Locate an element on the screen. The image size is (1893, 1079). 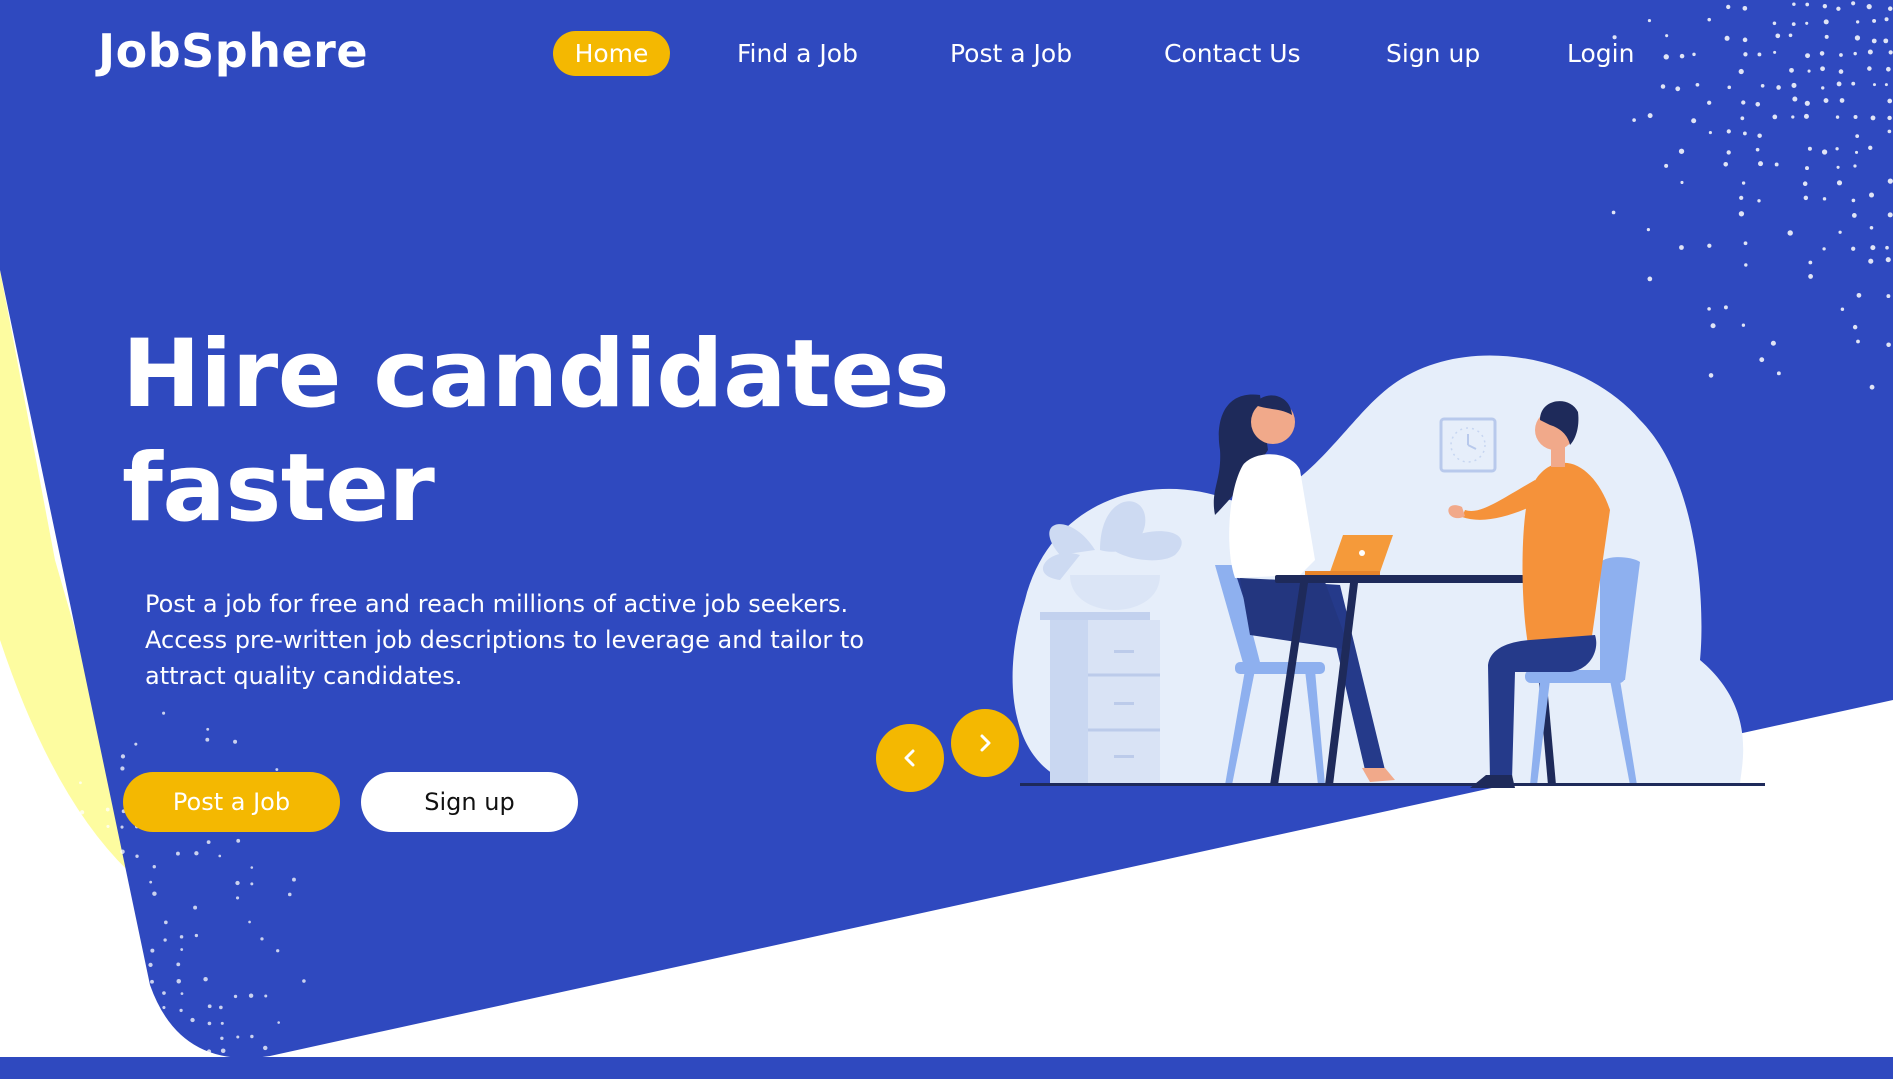
carousel-prev-button is located at coordinates (910, 758).